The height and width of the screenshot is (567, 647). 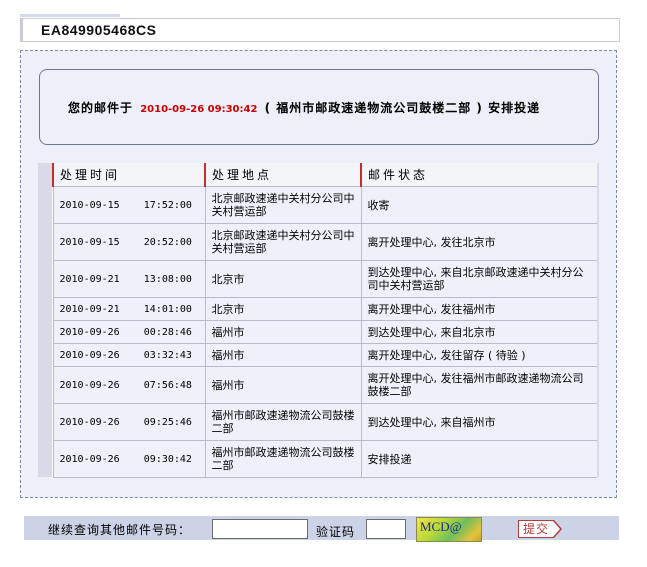 I want to click on table-row: 2010-09-26 00:28:46 福州市 到达处理中心, 来自北京市, so click(x=324, y=332).